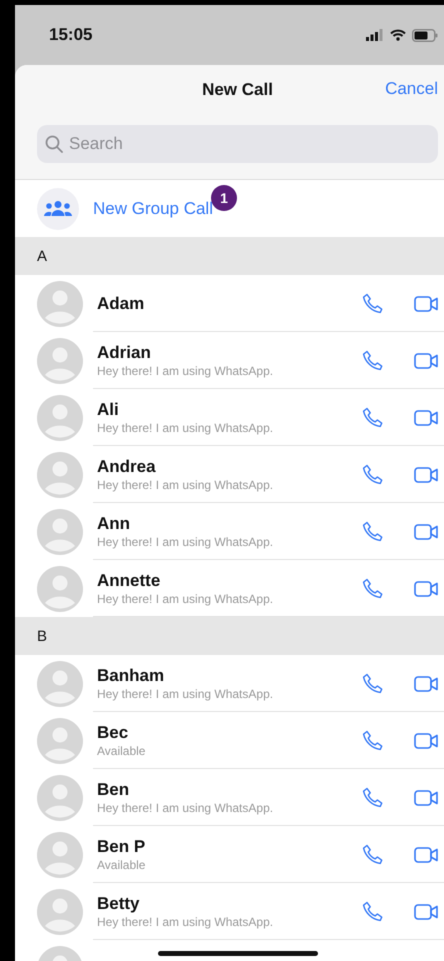  I want to click on contact-name: Ali, so click(222, 410).